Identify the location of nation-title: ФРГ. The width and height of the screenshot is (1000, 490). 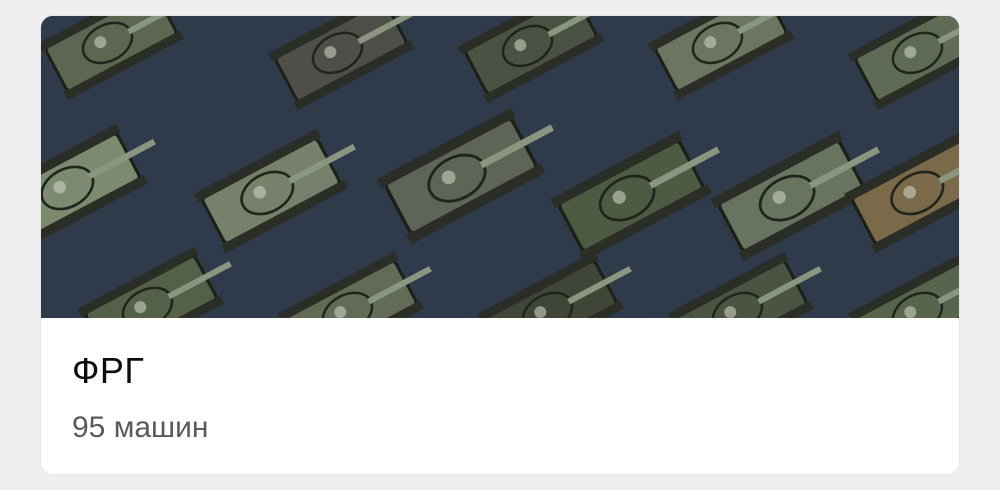
(108, 370).